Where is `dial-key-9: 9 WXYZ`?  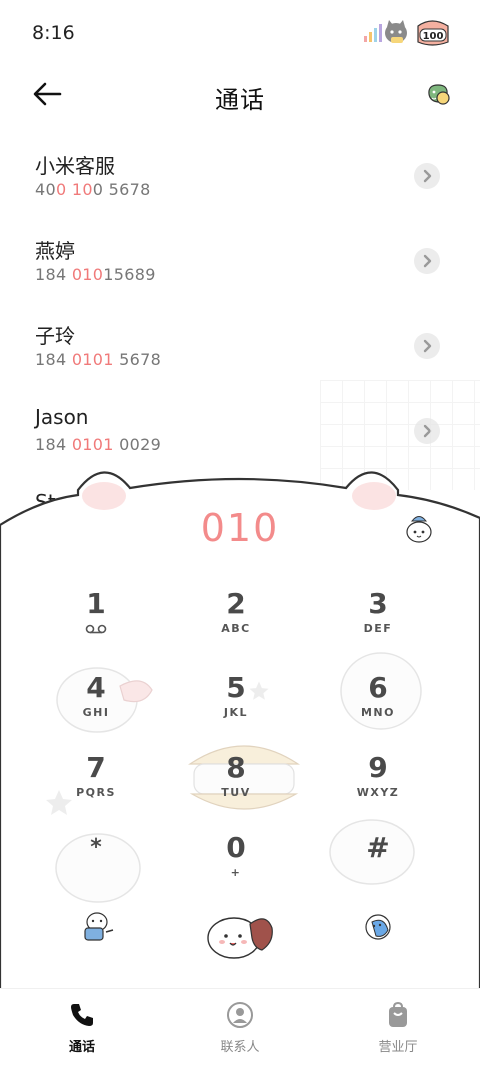
dial-key-9: 9 WXYZ is located at coordinates (378, 787).